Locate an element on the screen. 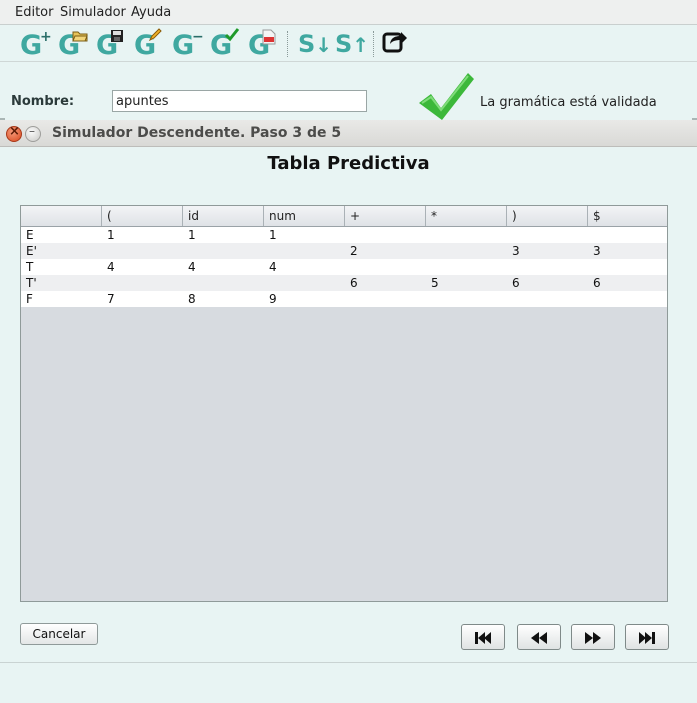 The height and width of the screenshot is (703, 697). column-header: $ is located at coordinates (627, 216).